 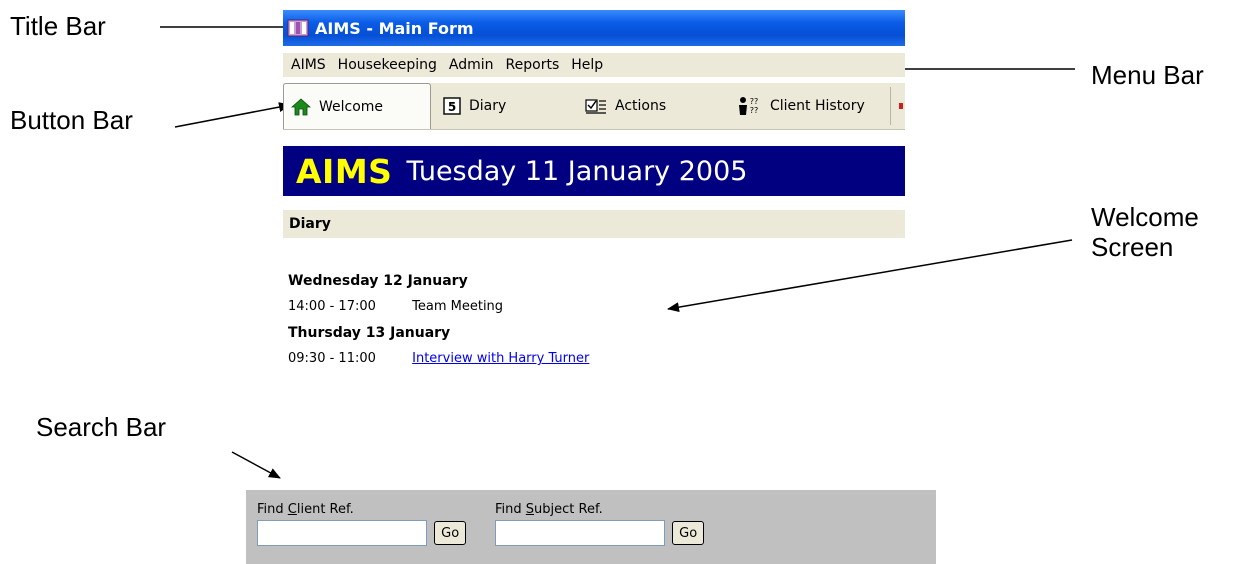 What do you see at coordinates (817, 106) in the screenshot?
I see `client-history-label: Client History` at bounding box center [817, 106].